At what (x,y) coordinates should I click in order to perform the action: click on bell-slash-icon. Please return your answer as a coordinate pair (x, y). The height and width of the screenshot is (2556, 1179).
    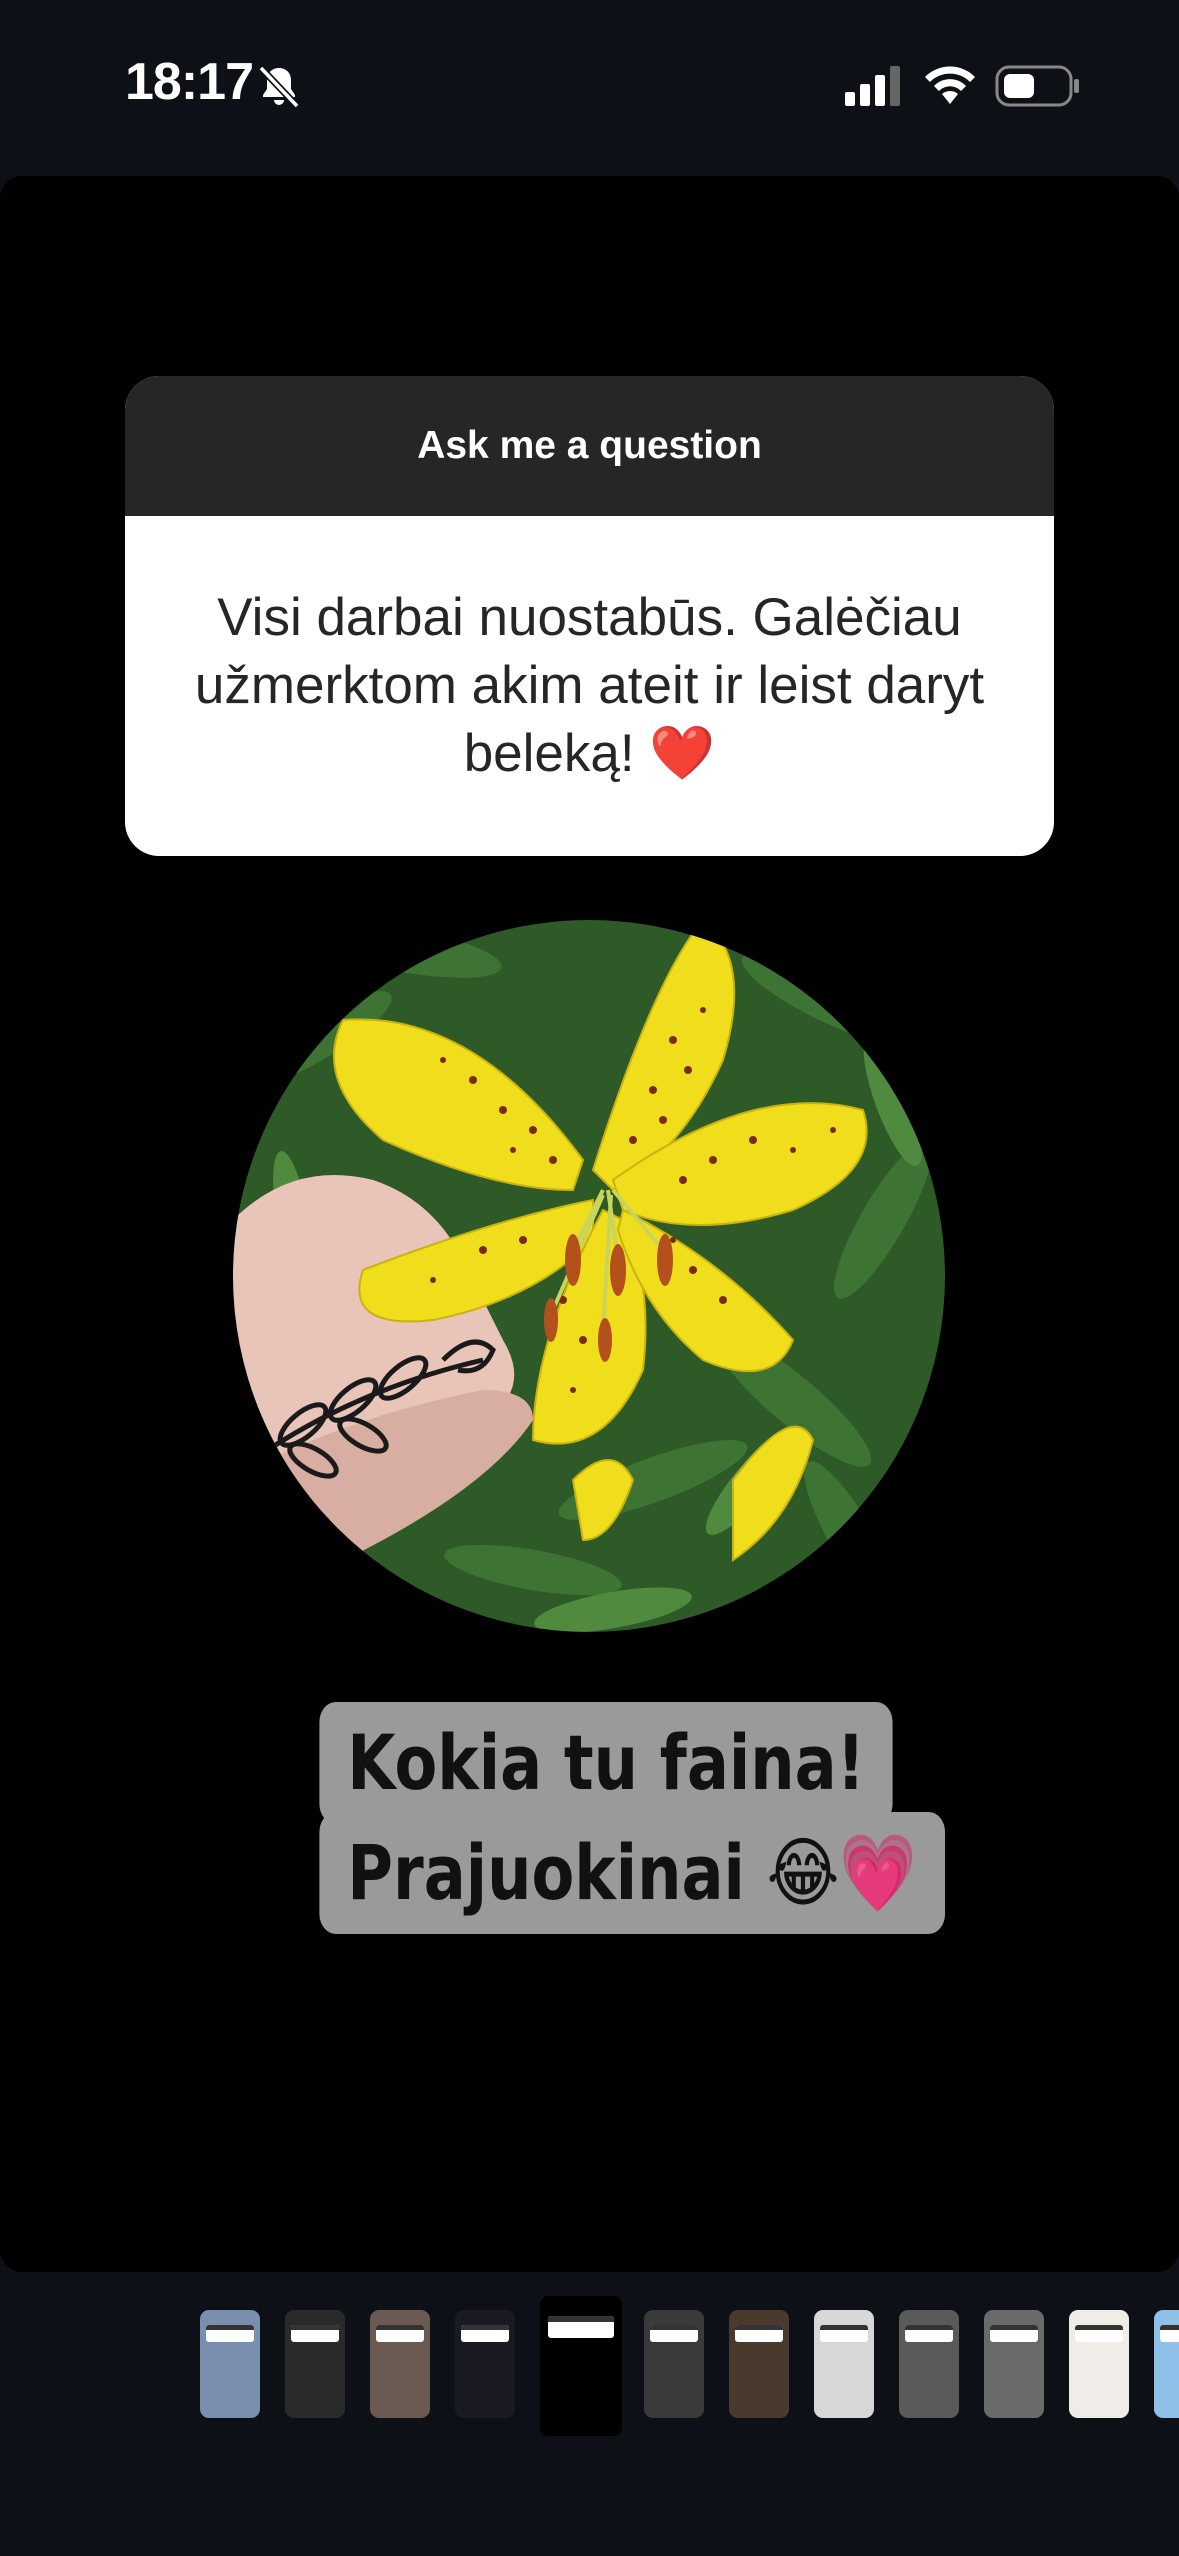
    Looking at the image, I should click on (279, 87).